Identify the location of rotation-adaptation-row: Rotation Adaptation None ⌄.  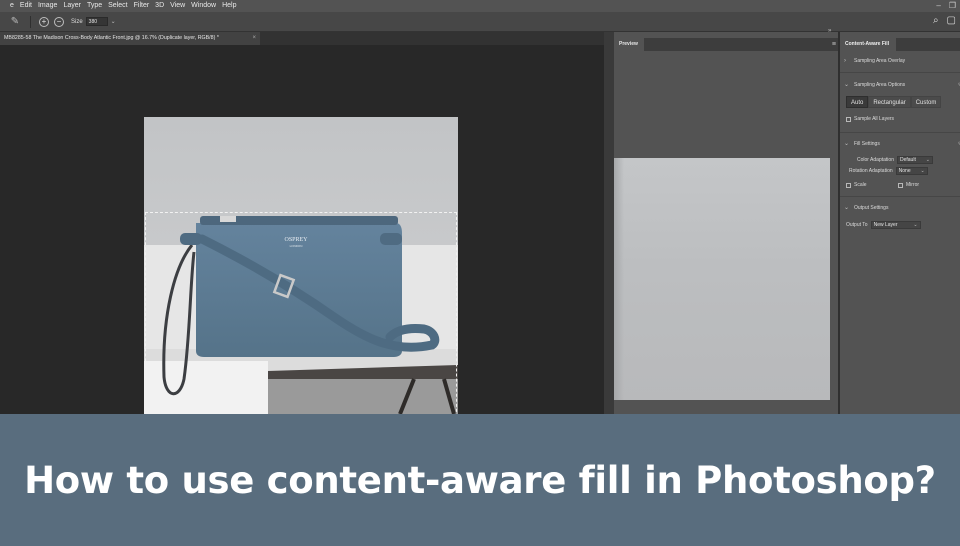
(888, 171).